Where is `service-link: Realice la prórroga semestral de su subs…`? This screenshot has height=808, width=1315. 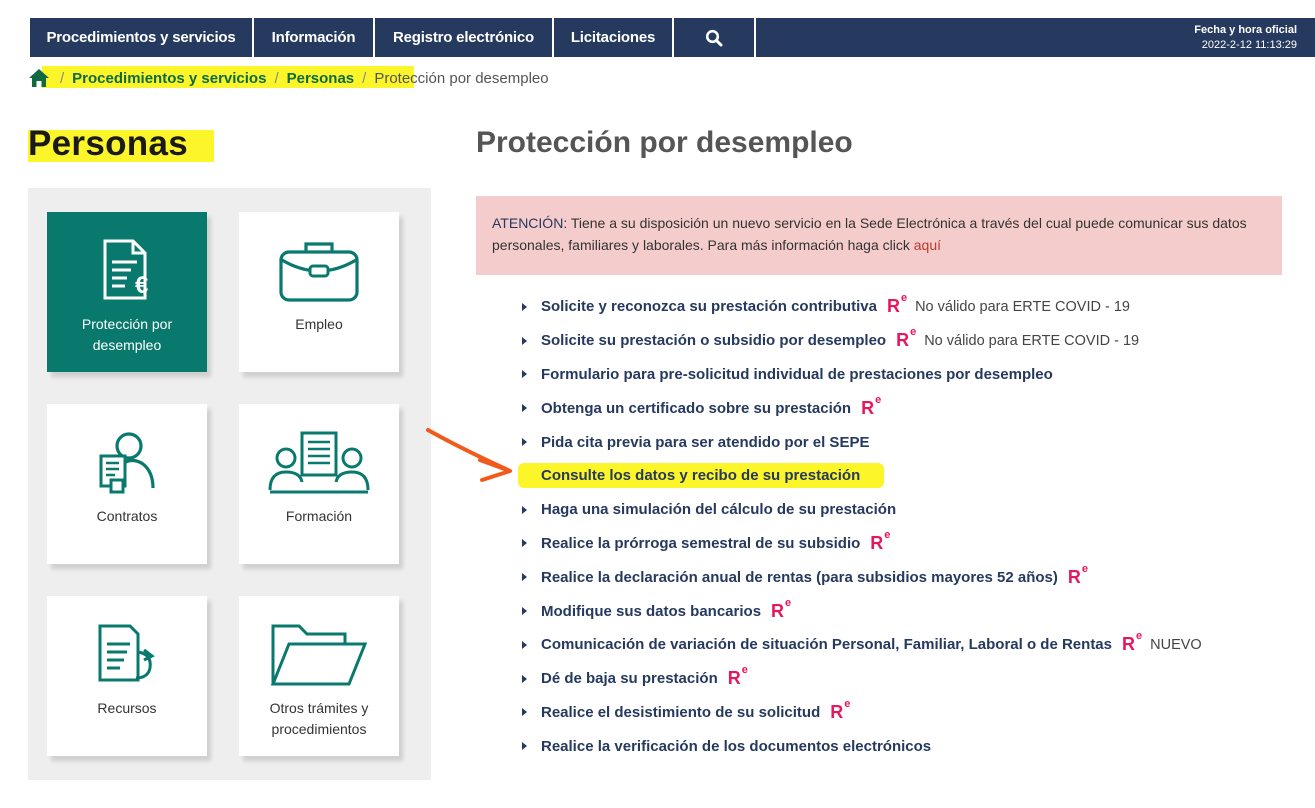 service-link: Realice la prórroga semestral de su subs… is located at coordinates (700, 543).